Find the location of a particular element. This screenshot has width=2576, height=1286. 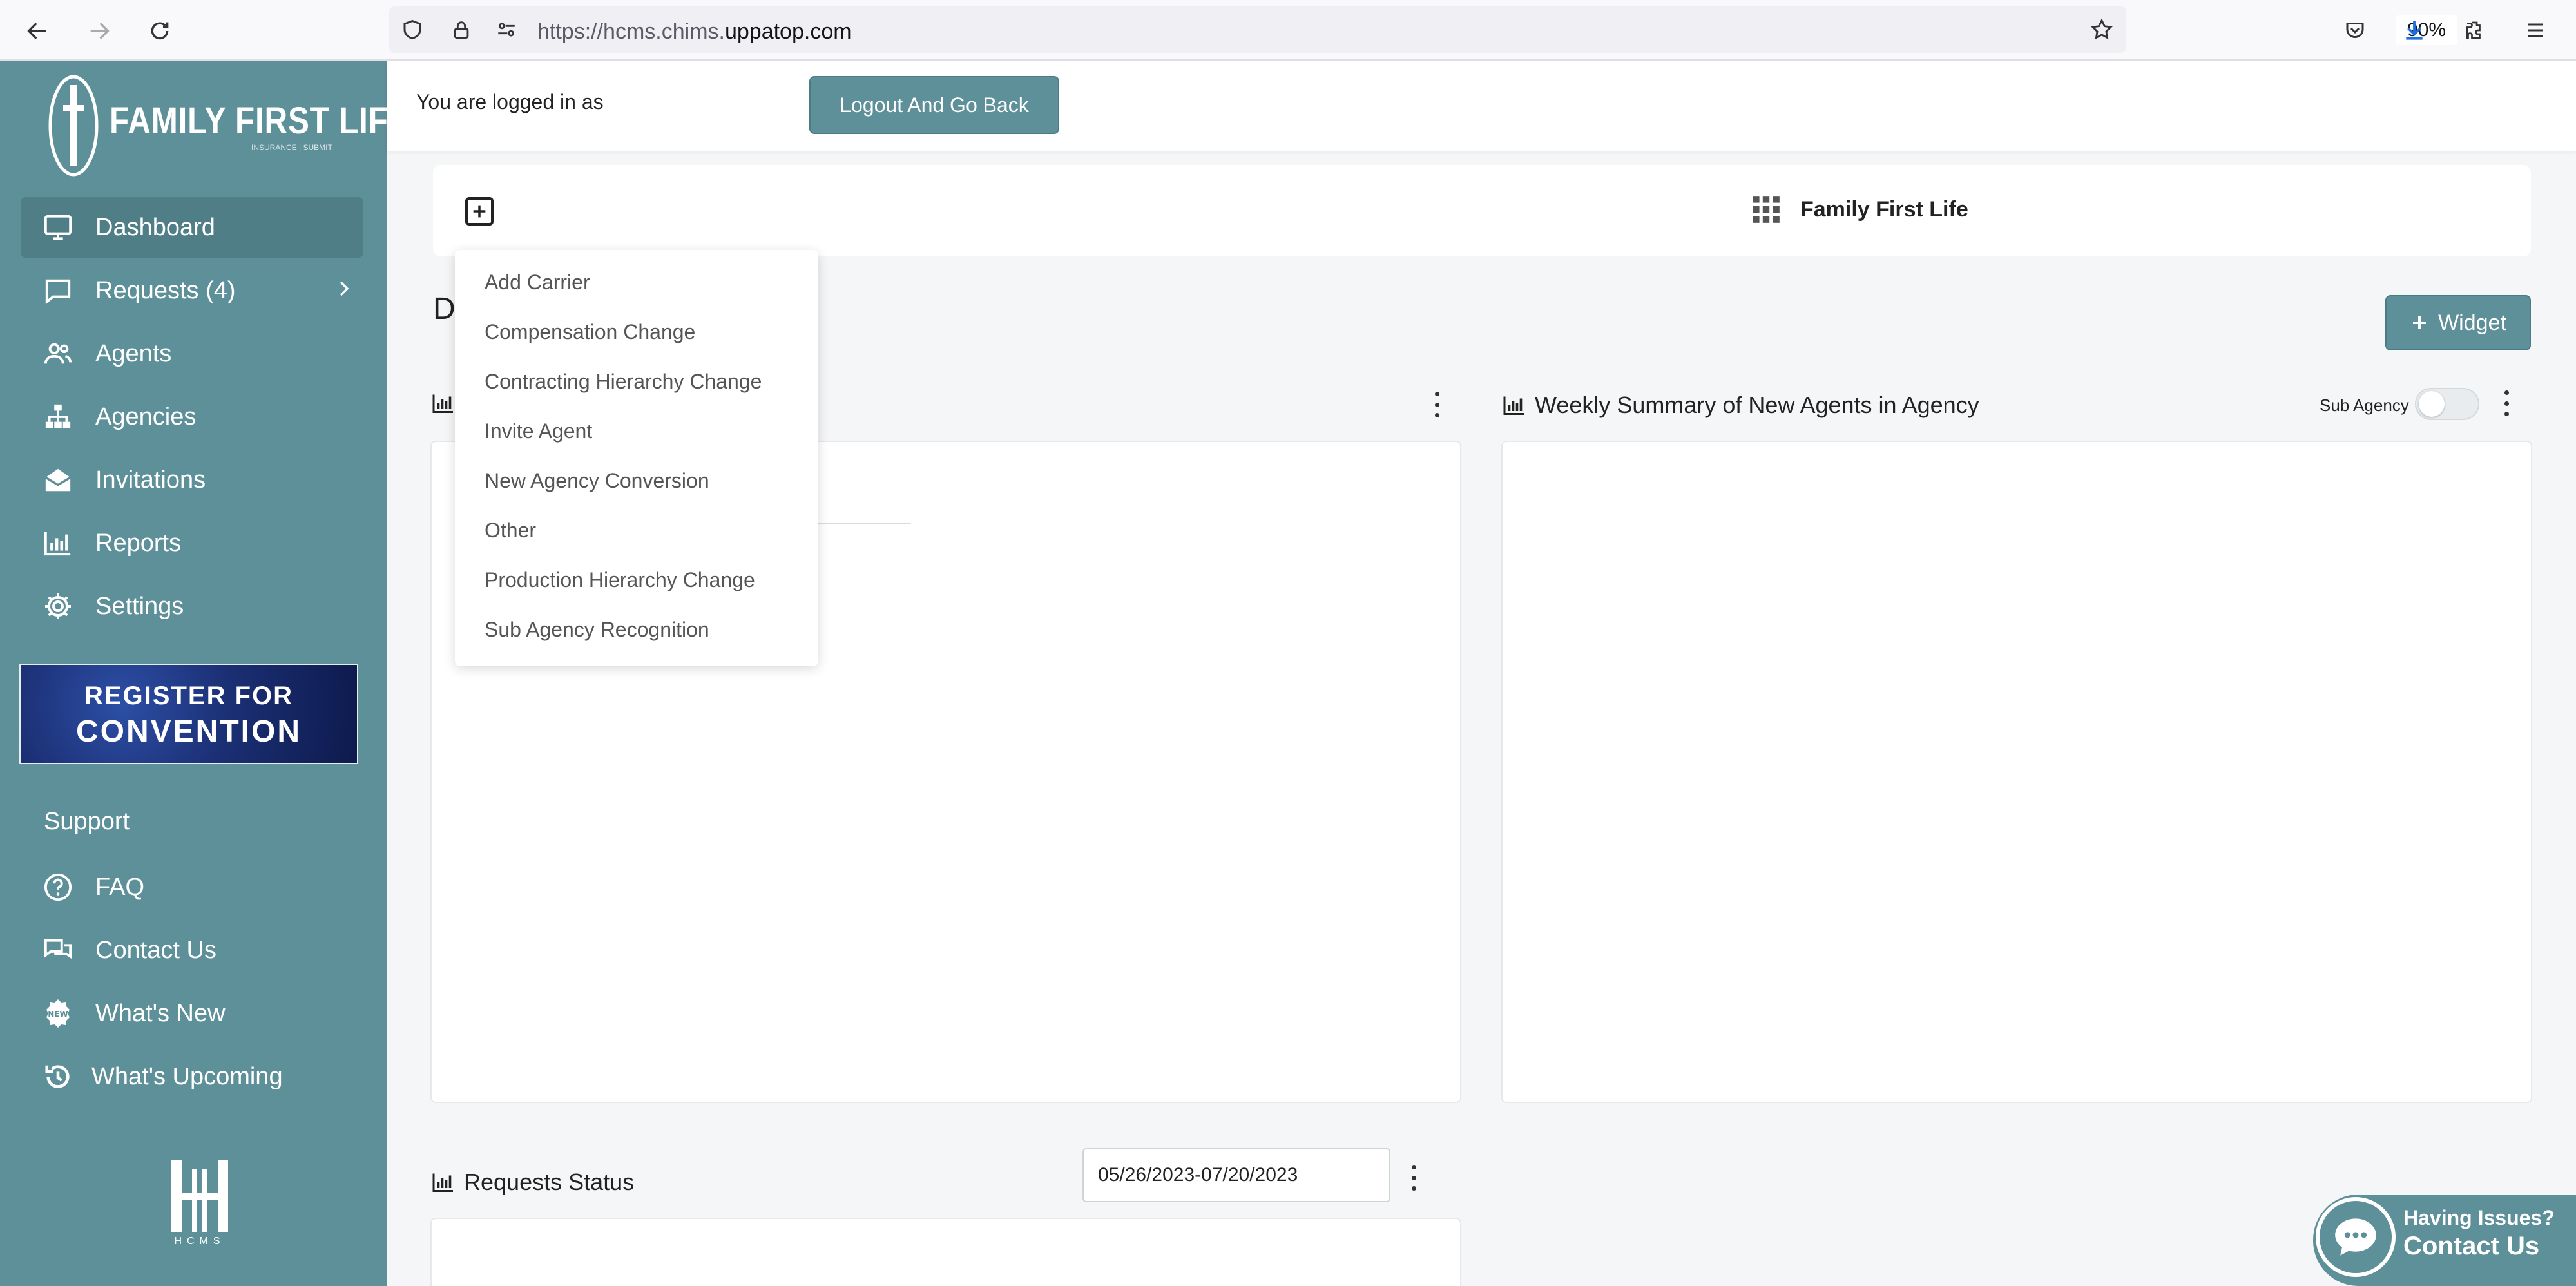

permissions-icon is located at coordinates (507, 30).